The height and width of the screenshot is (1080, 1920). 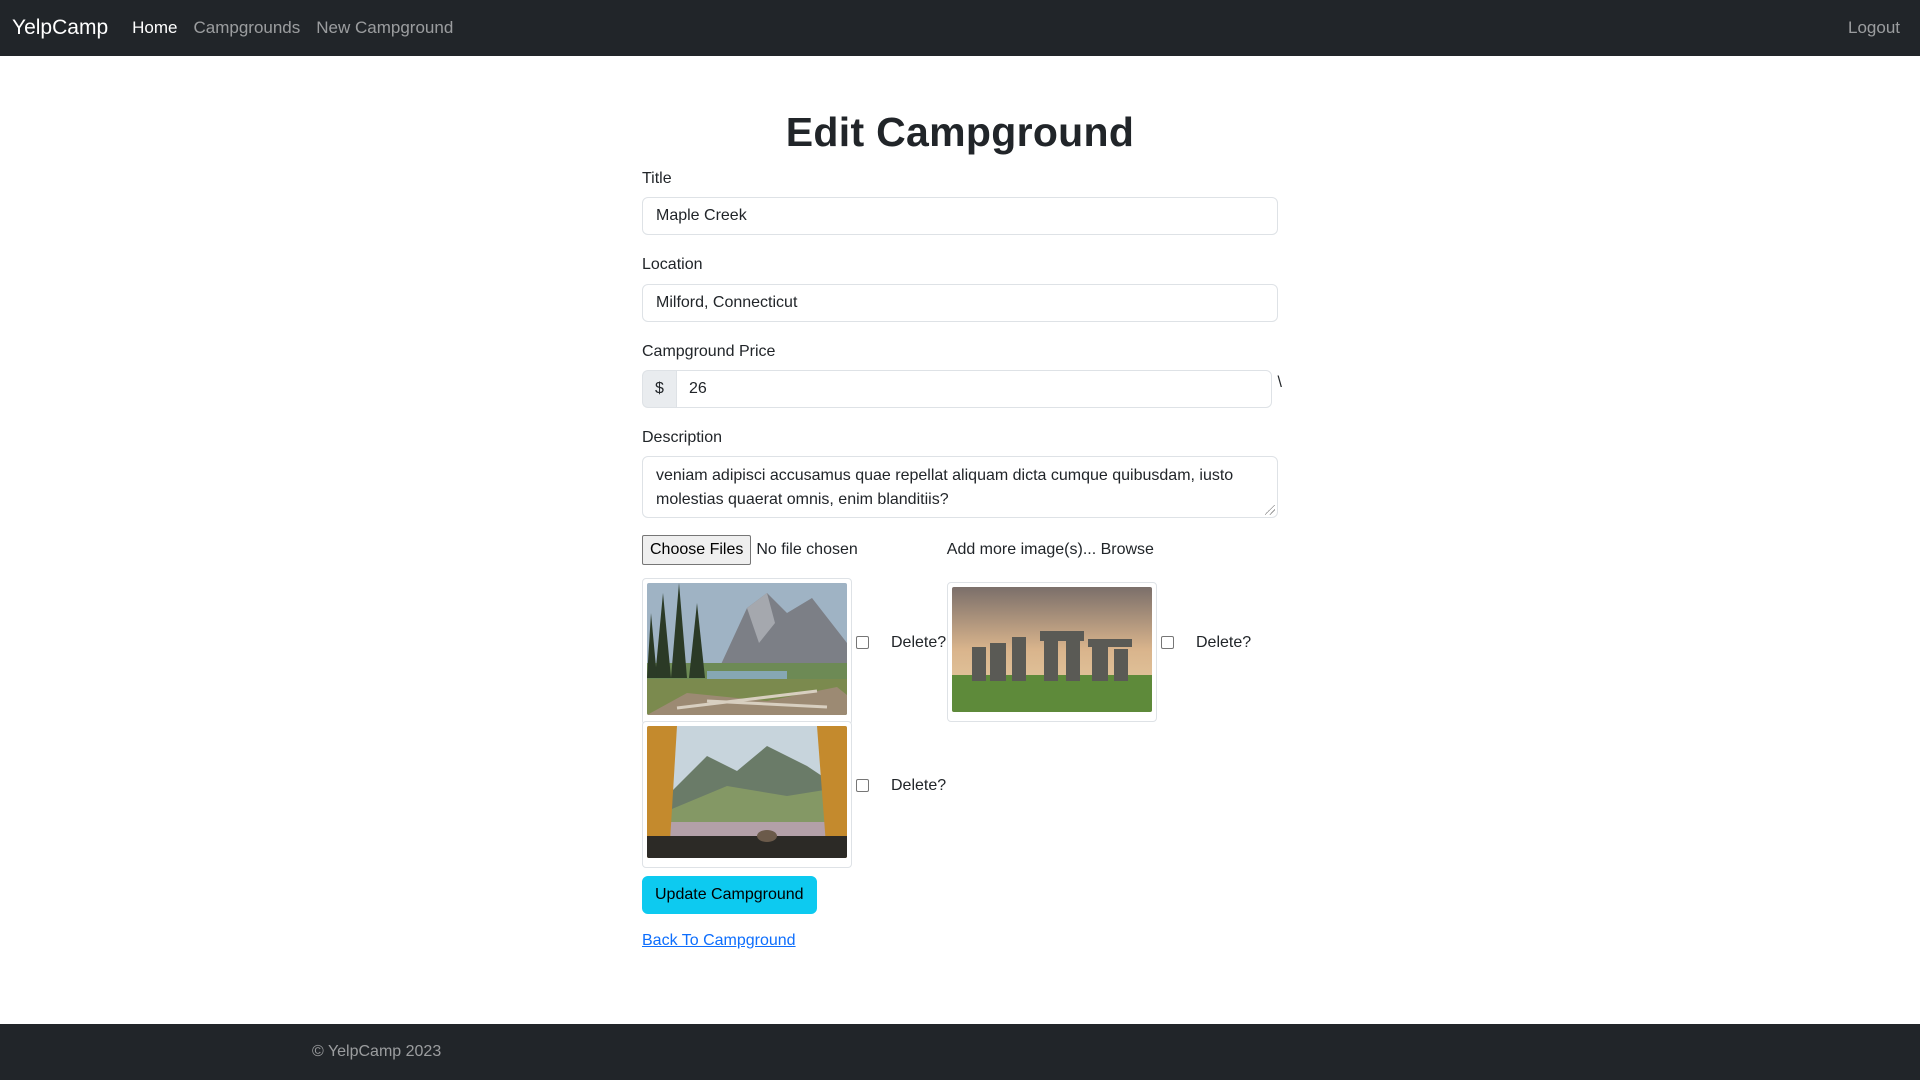 What do you see at coordinates (1050, 550) in the screenshot?
I see `add-images-hint: Add more image(s)... Browse` at bounding box center [1050, 550].